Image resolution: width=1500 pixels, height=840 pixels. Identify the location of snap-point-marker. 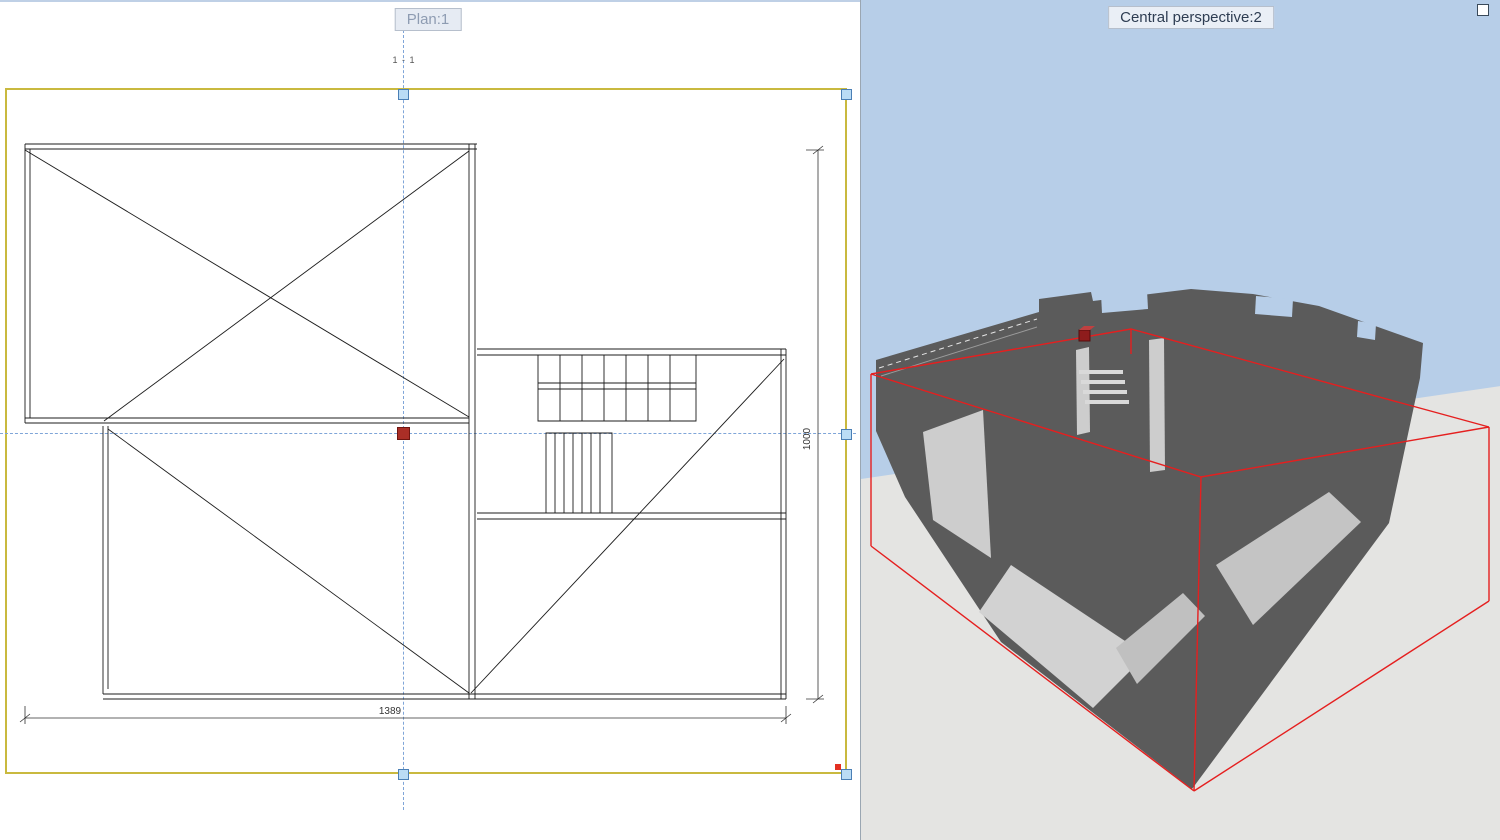
(838, 767).